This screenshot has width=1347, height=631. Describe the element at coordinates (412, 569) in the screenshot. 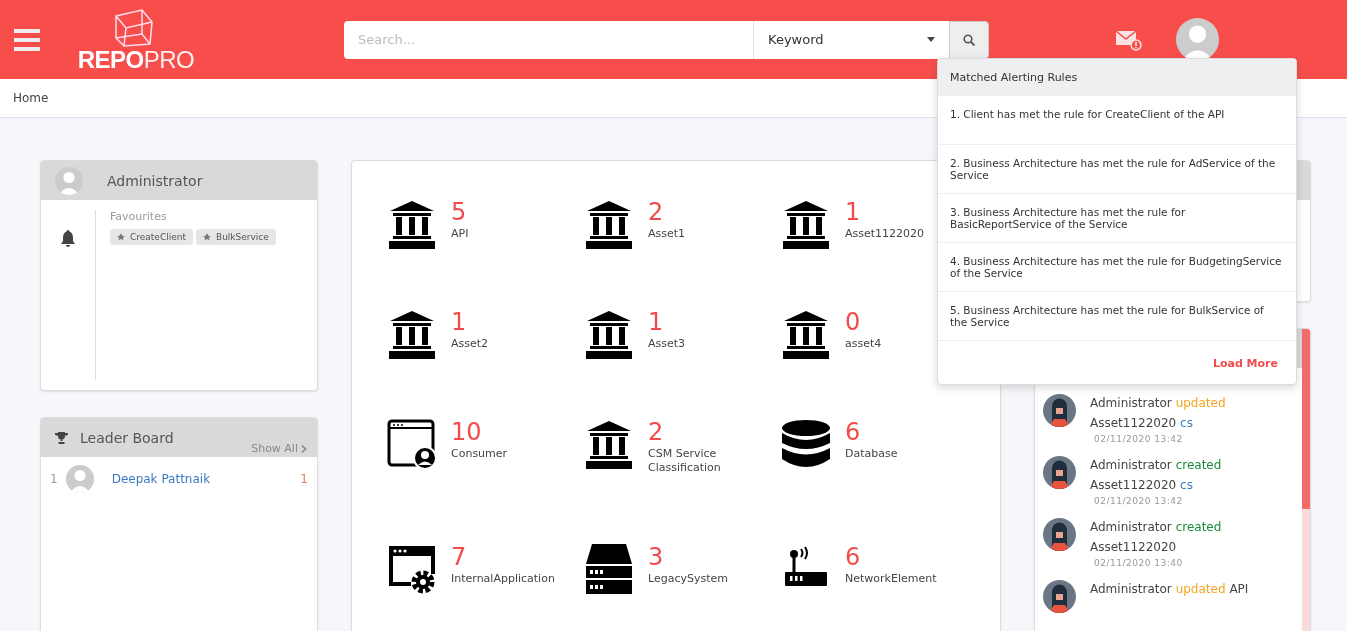

I see `window-gear-icon` at that location.